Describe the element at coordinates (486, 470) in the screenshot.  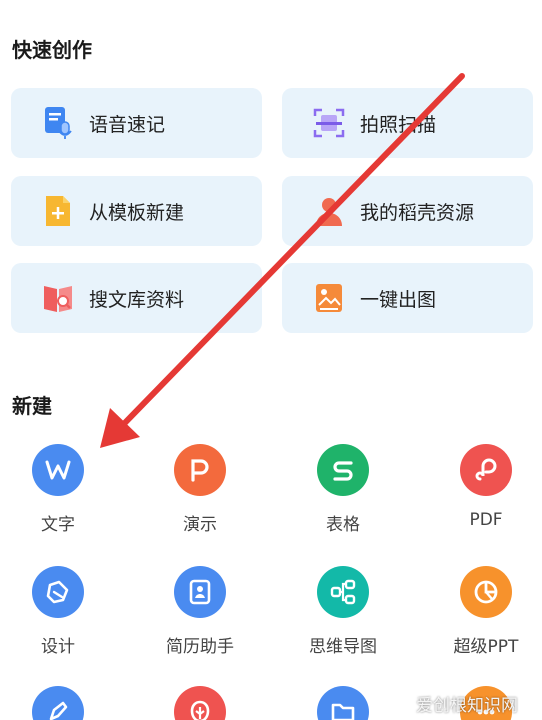
I see `pdf-icon` at that location.